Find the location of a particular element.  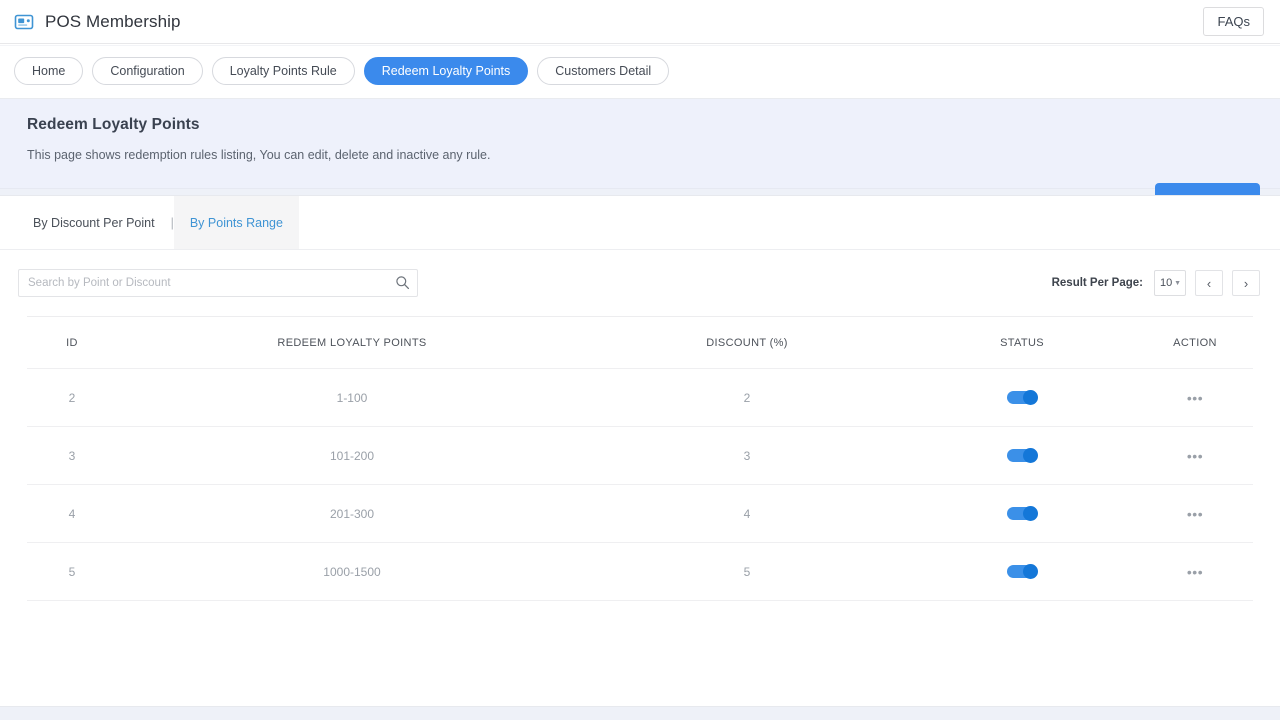

column-header-id: ID is located at coordinates (72, 342).